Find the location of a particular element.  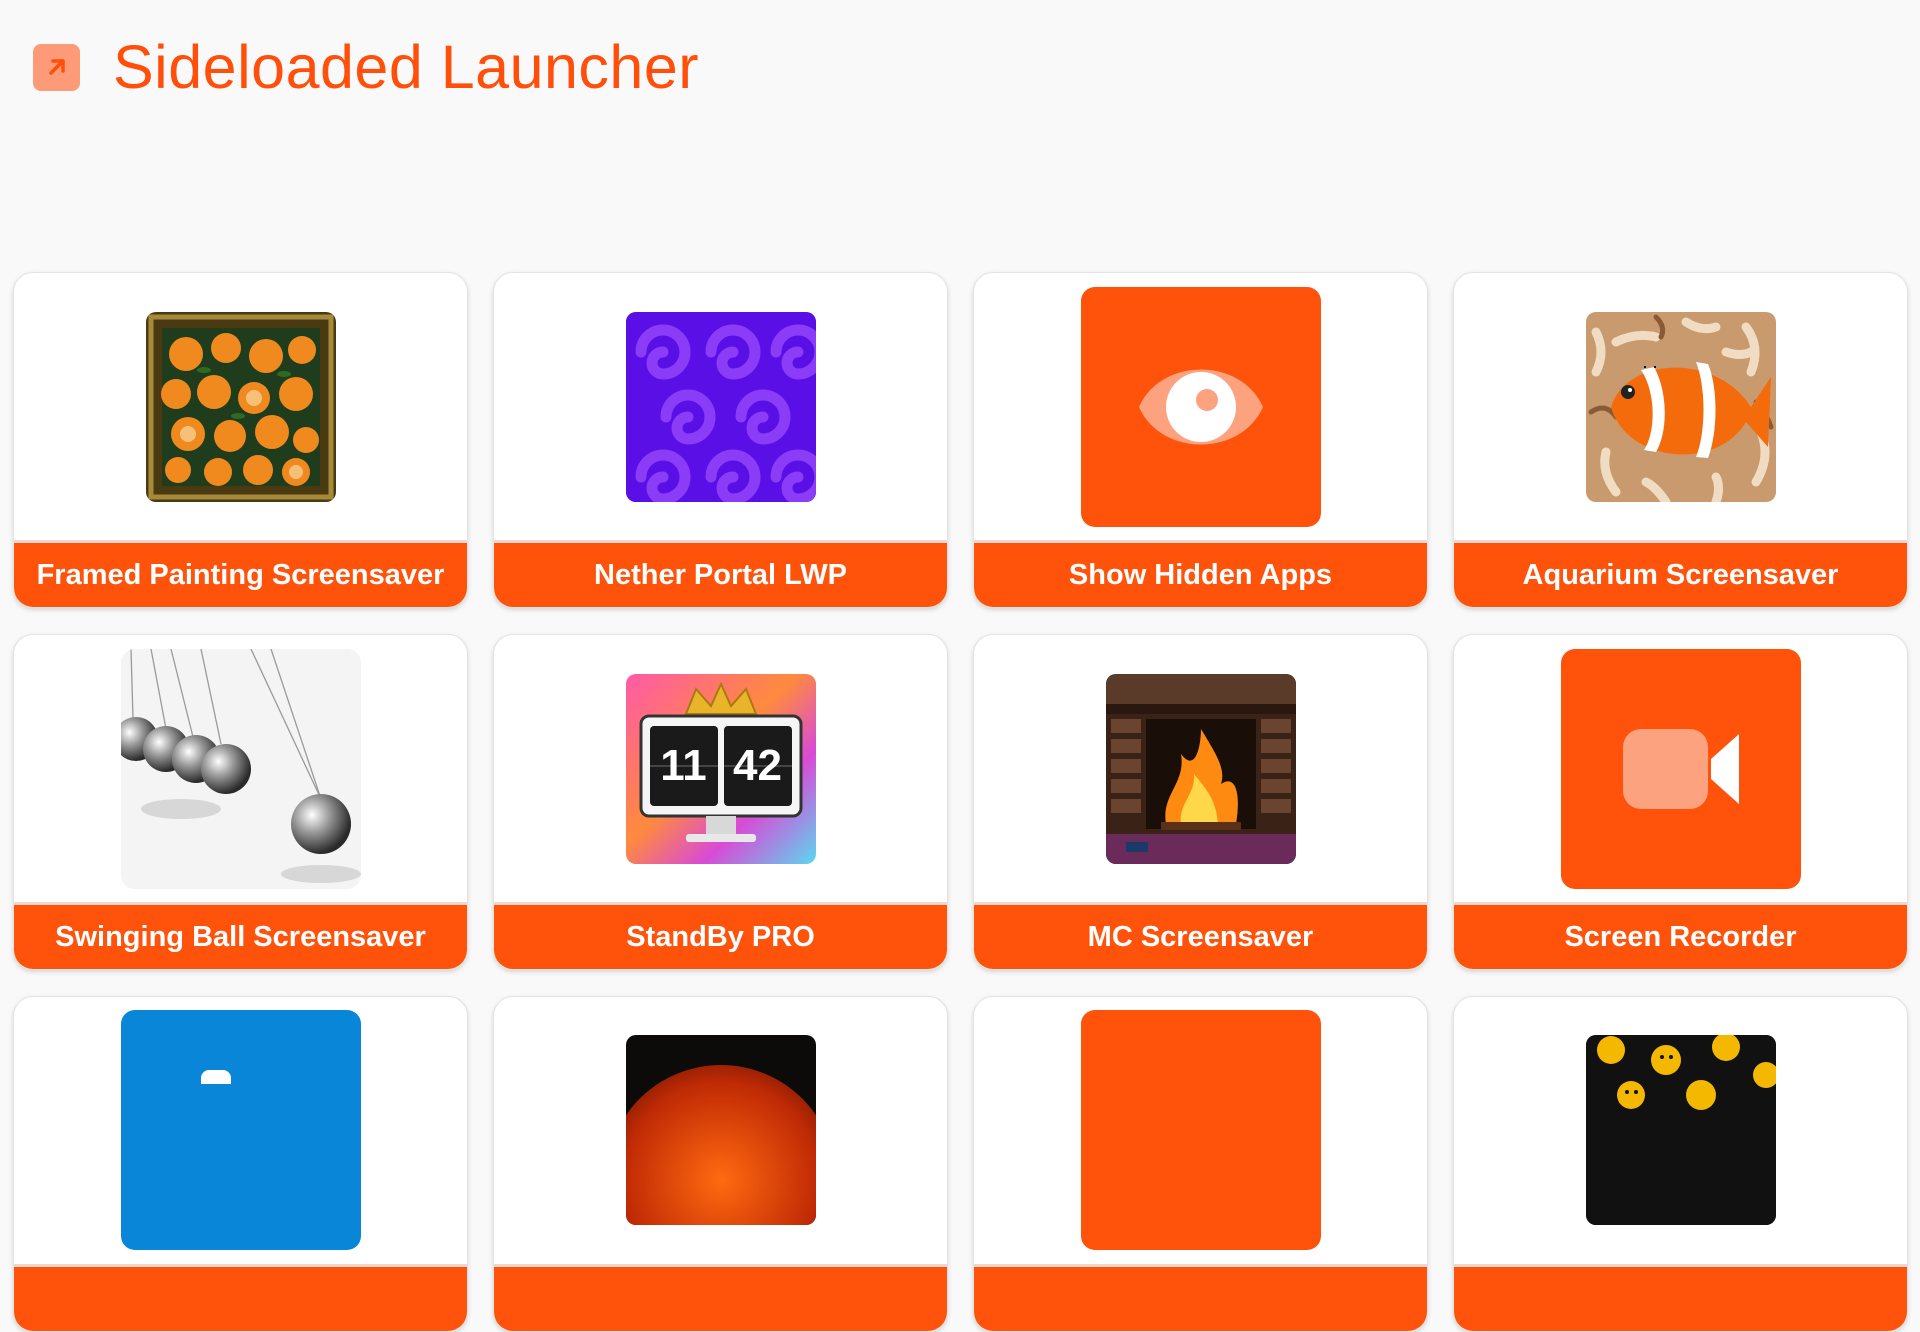

app-label: MC Screensaver is located at coordinates (1200, 935).